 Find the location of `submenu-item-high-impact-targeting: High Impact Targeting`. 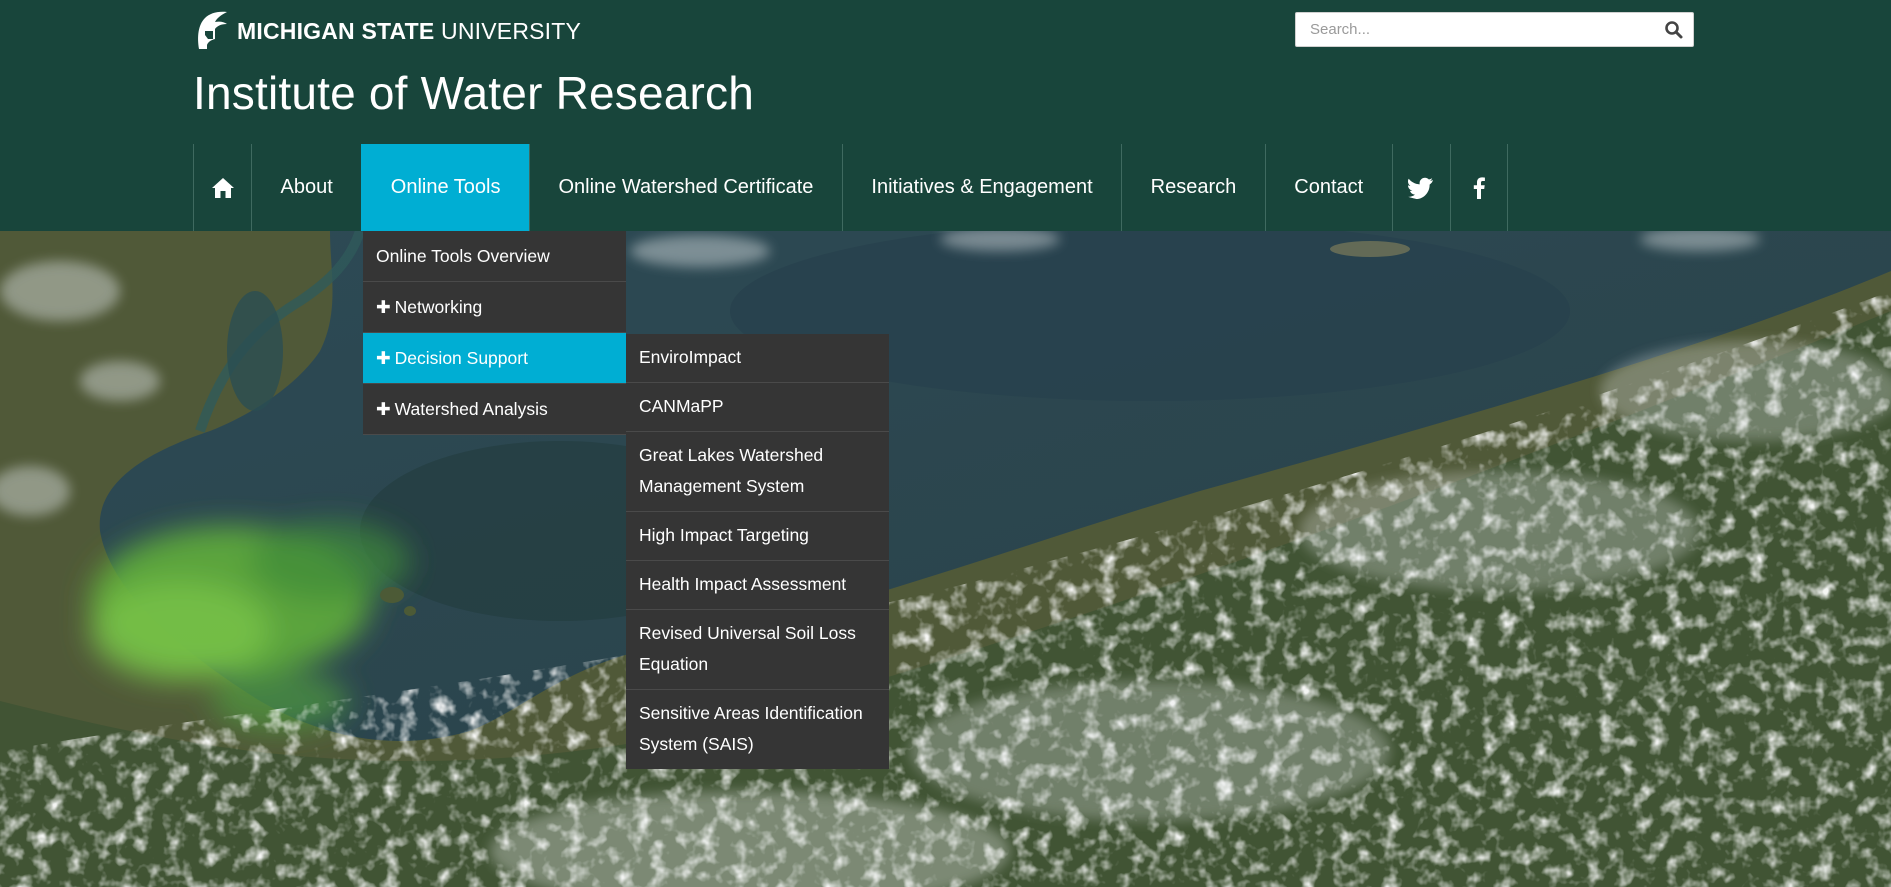

submenu-item-high-impact-targeting: High Impact Targeting is located at coordinates (757, 536).